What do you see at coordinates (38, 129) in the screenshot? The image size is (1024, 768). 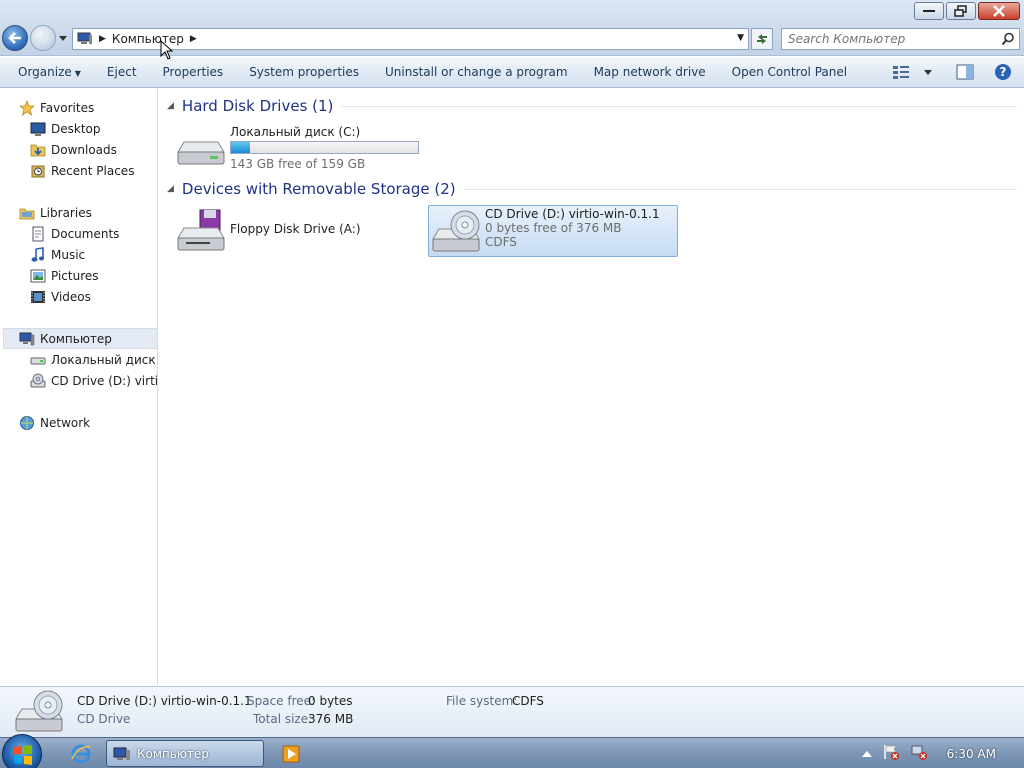 I see `desktop-icon` at bounding box center [38, 129].